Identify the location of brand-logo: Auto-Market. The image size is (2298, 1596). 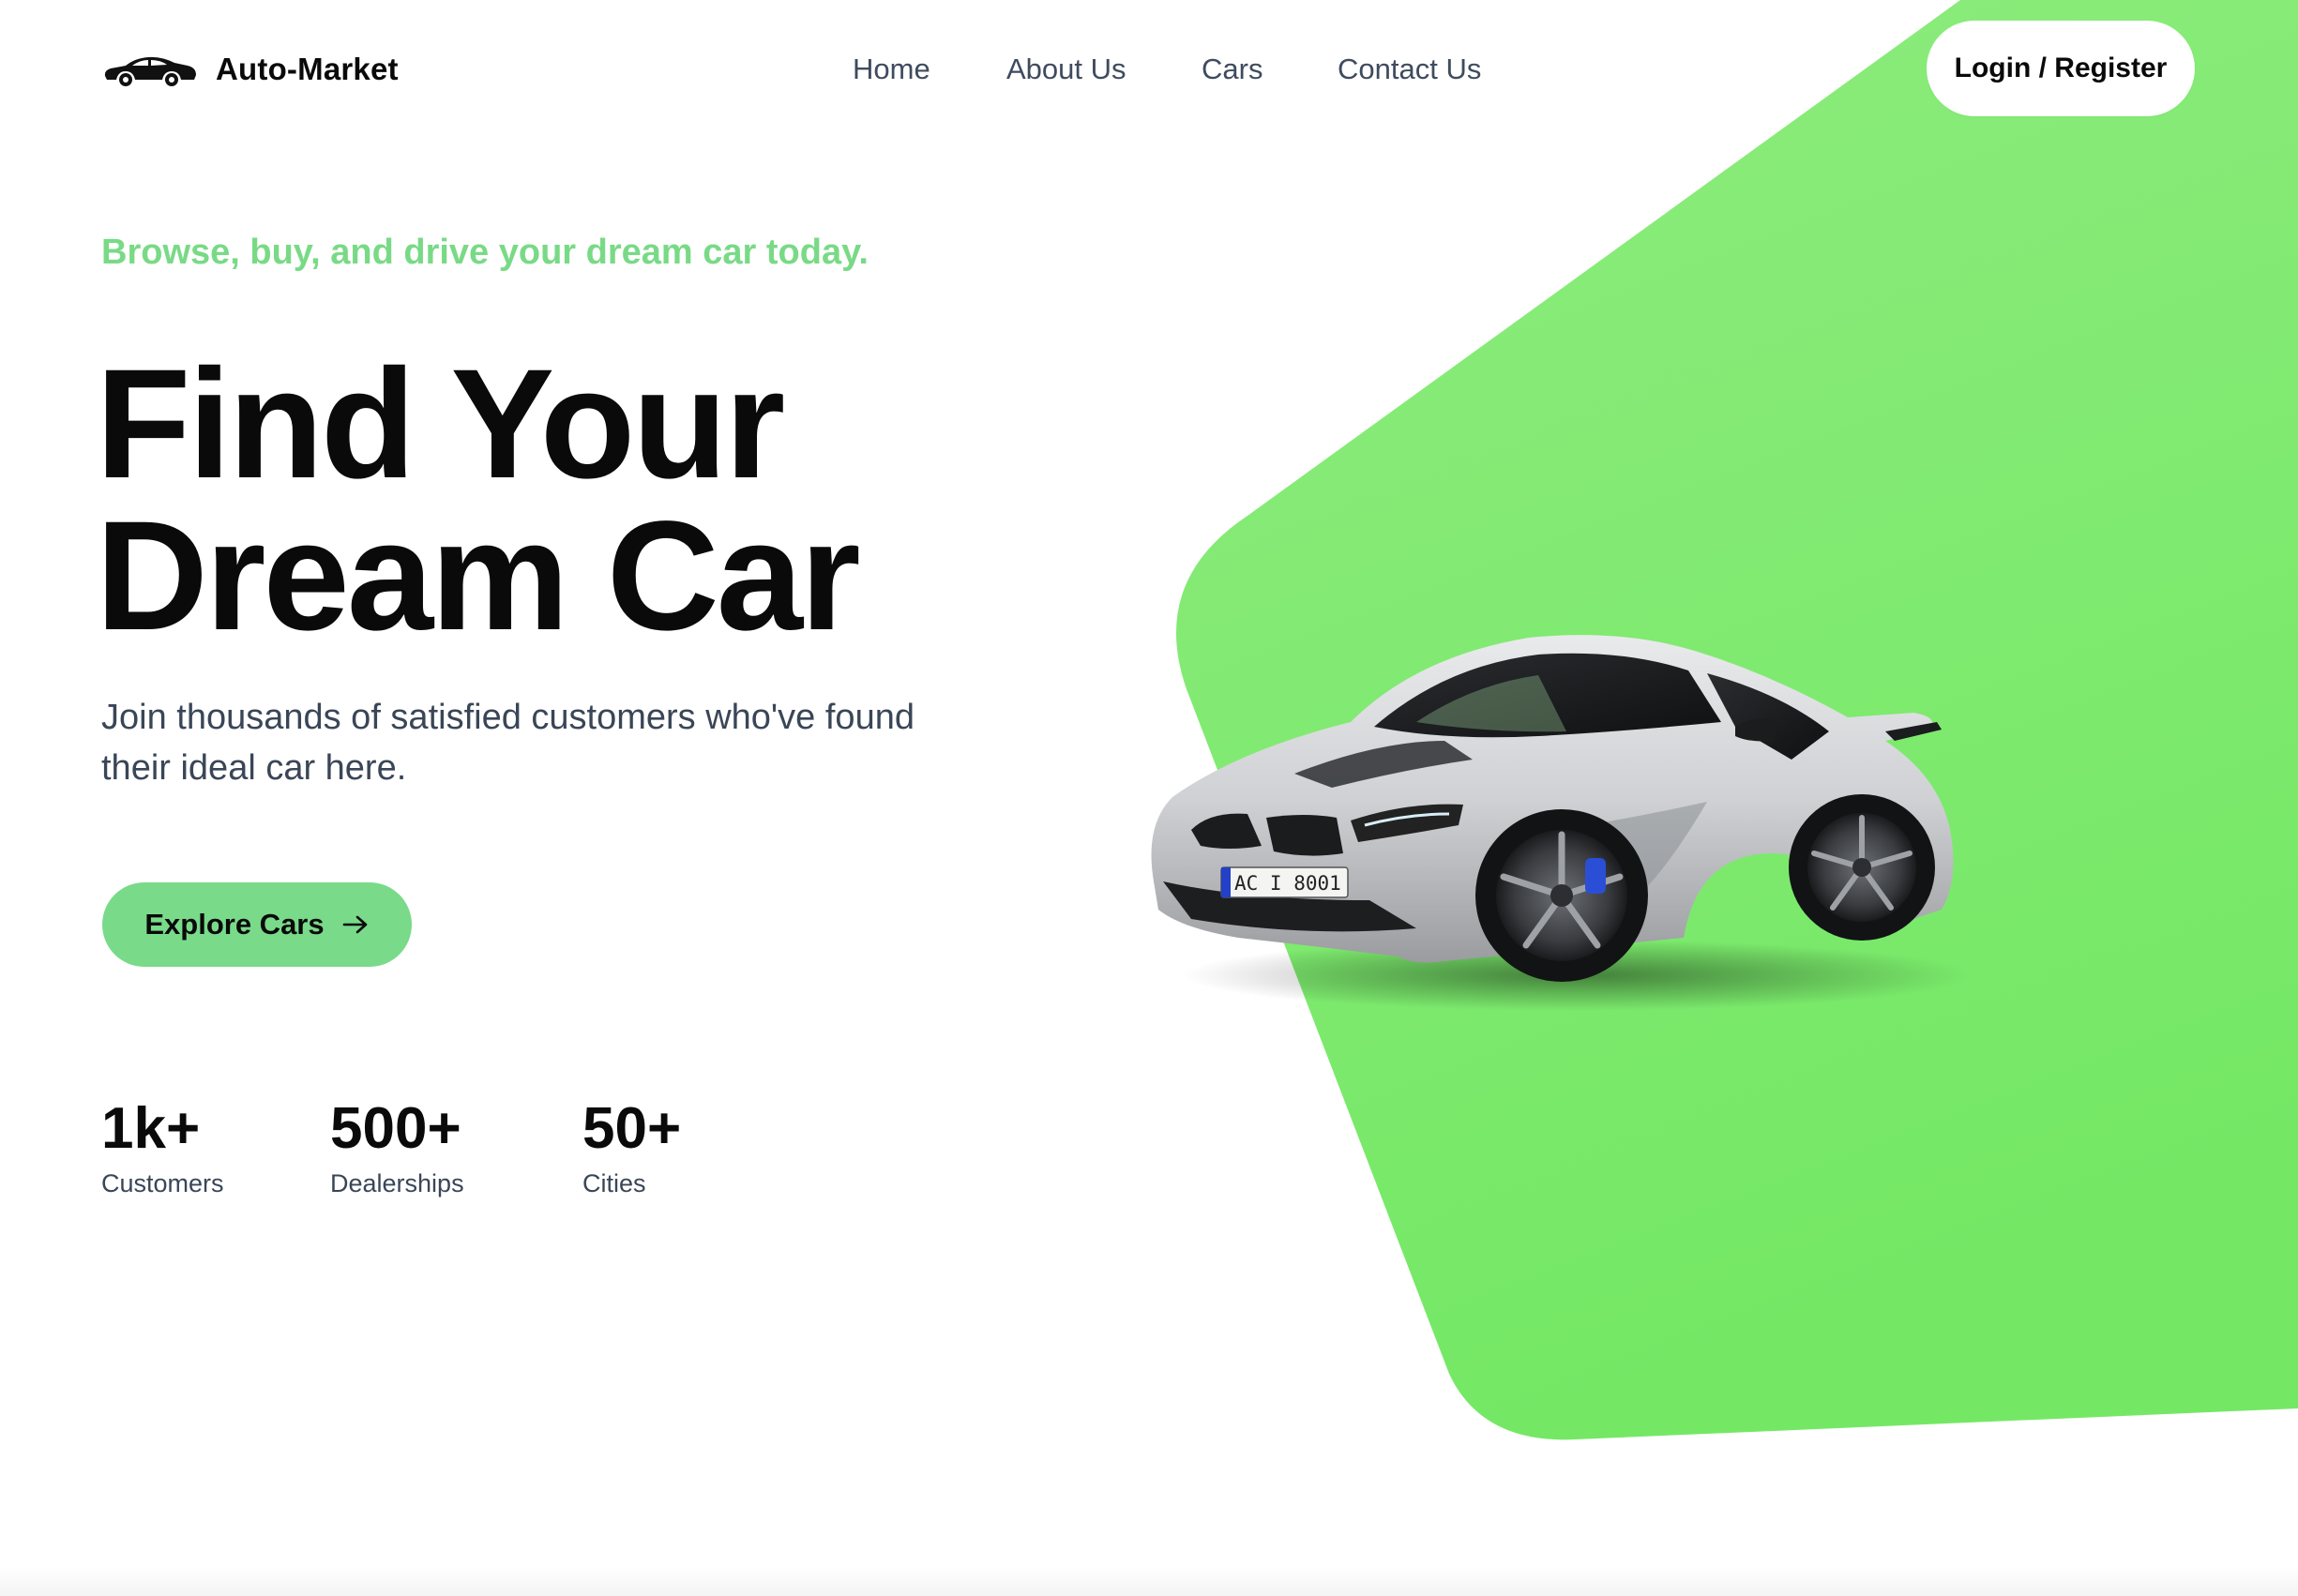
(250, 69).